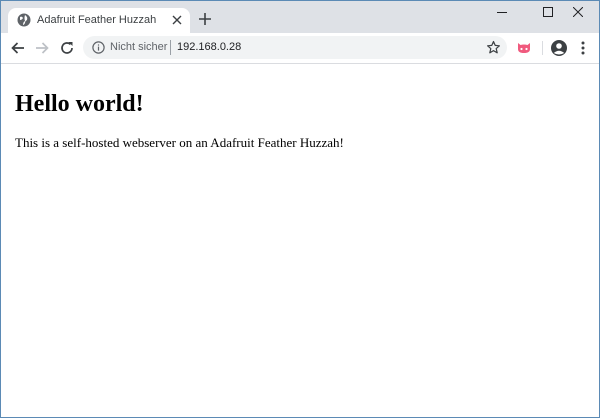 Image resolution: width=600 pixels, height=418 pixels. I want to click on url-input, so click(322, 47).